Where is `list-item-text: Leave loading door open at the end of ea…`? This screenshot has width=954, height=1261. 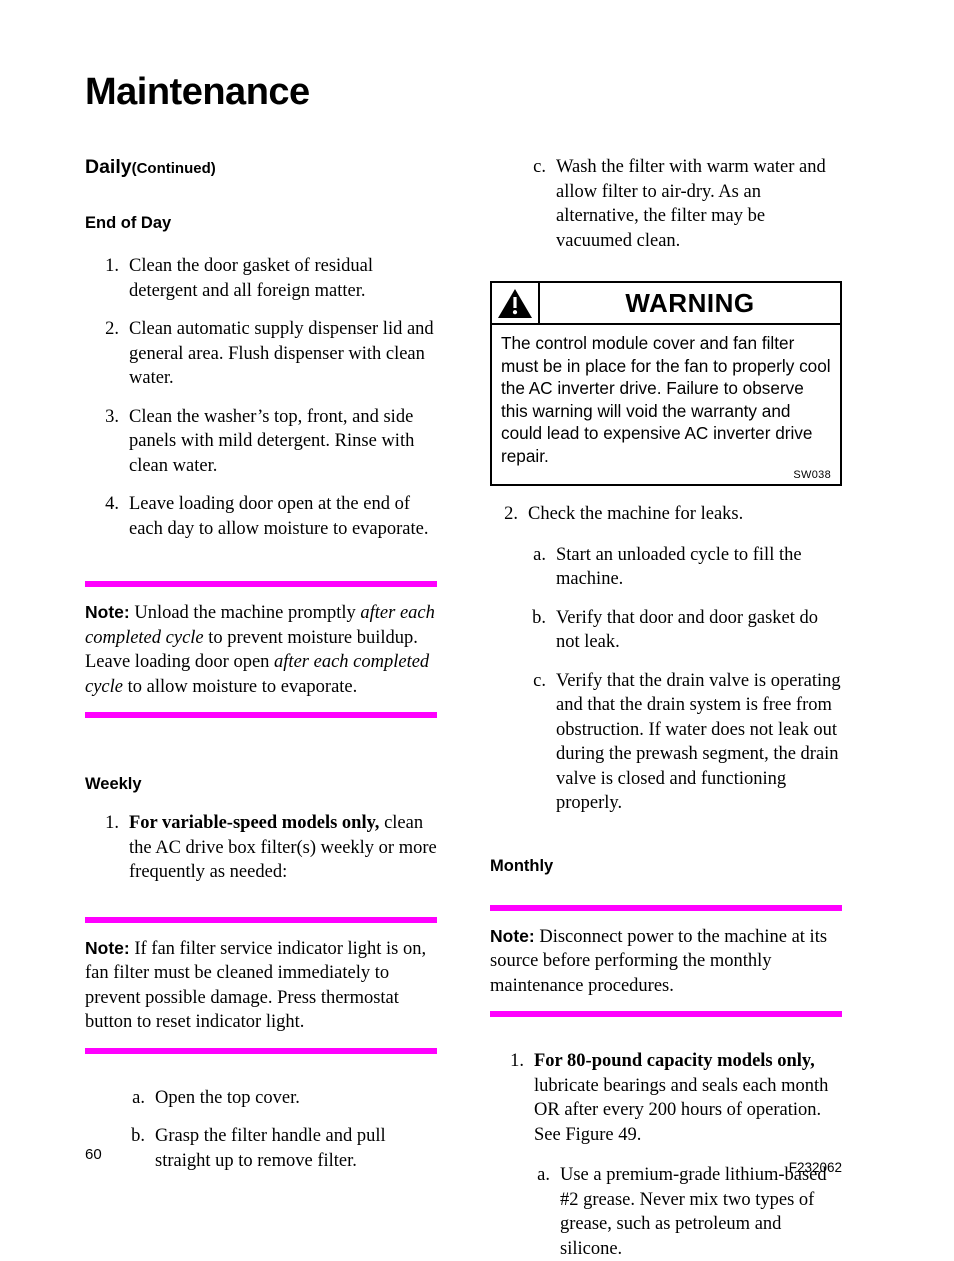 list-item-text: Leave loading door open at the end of ea… is located at coordinates (279, 516).